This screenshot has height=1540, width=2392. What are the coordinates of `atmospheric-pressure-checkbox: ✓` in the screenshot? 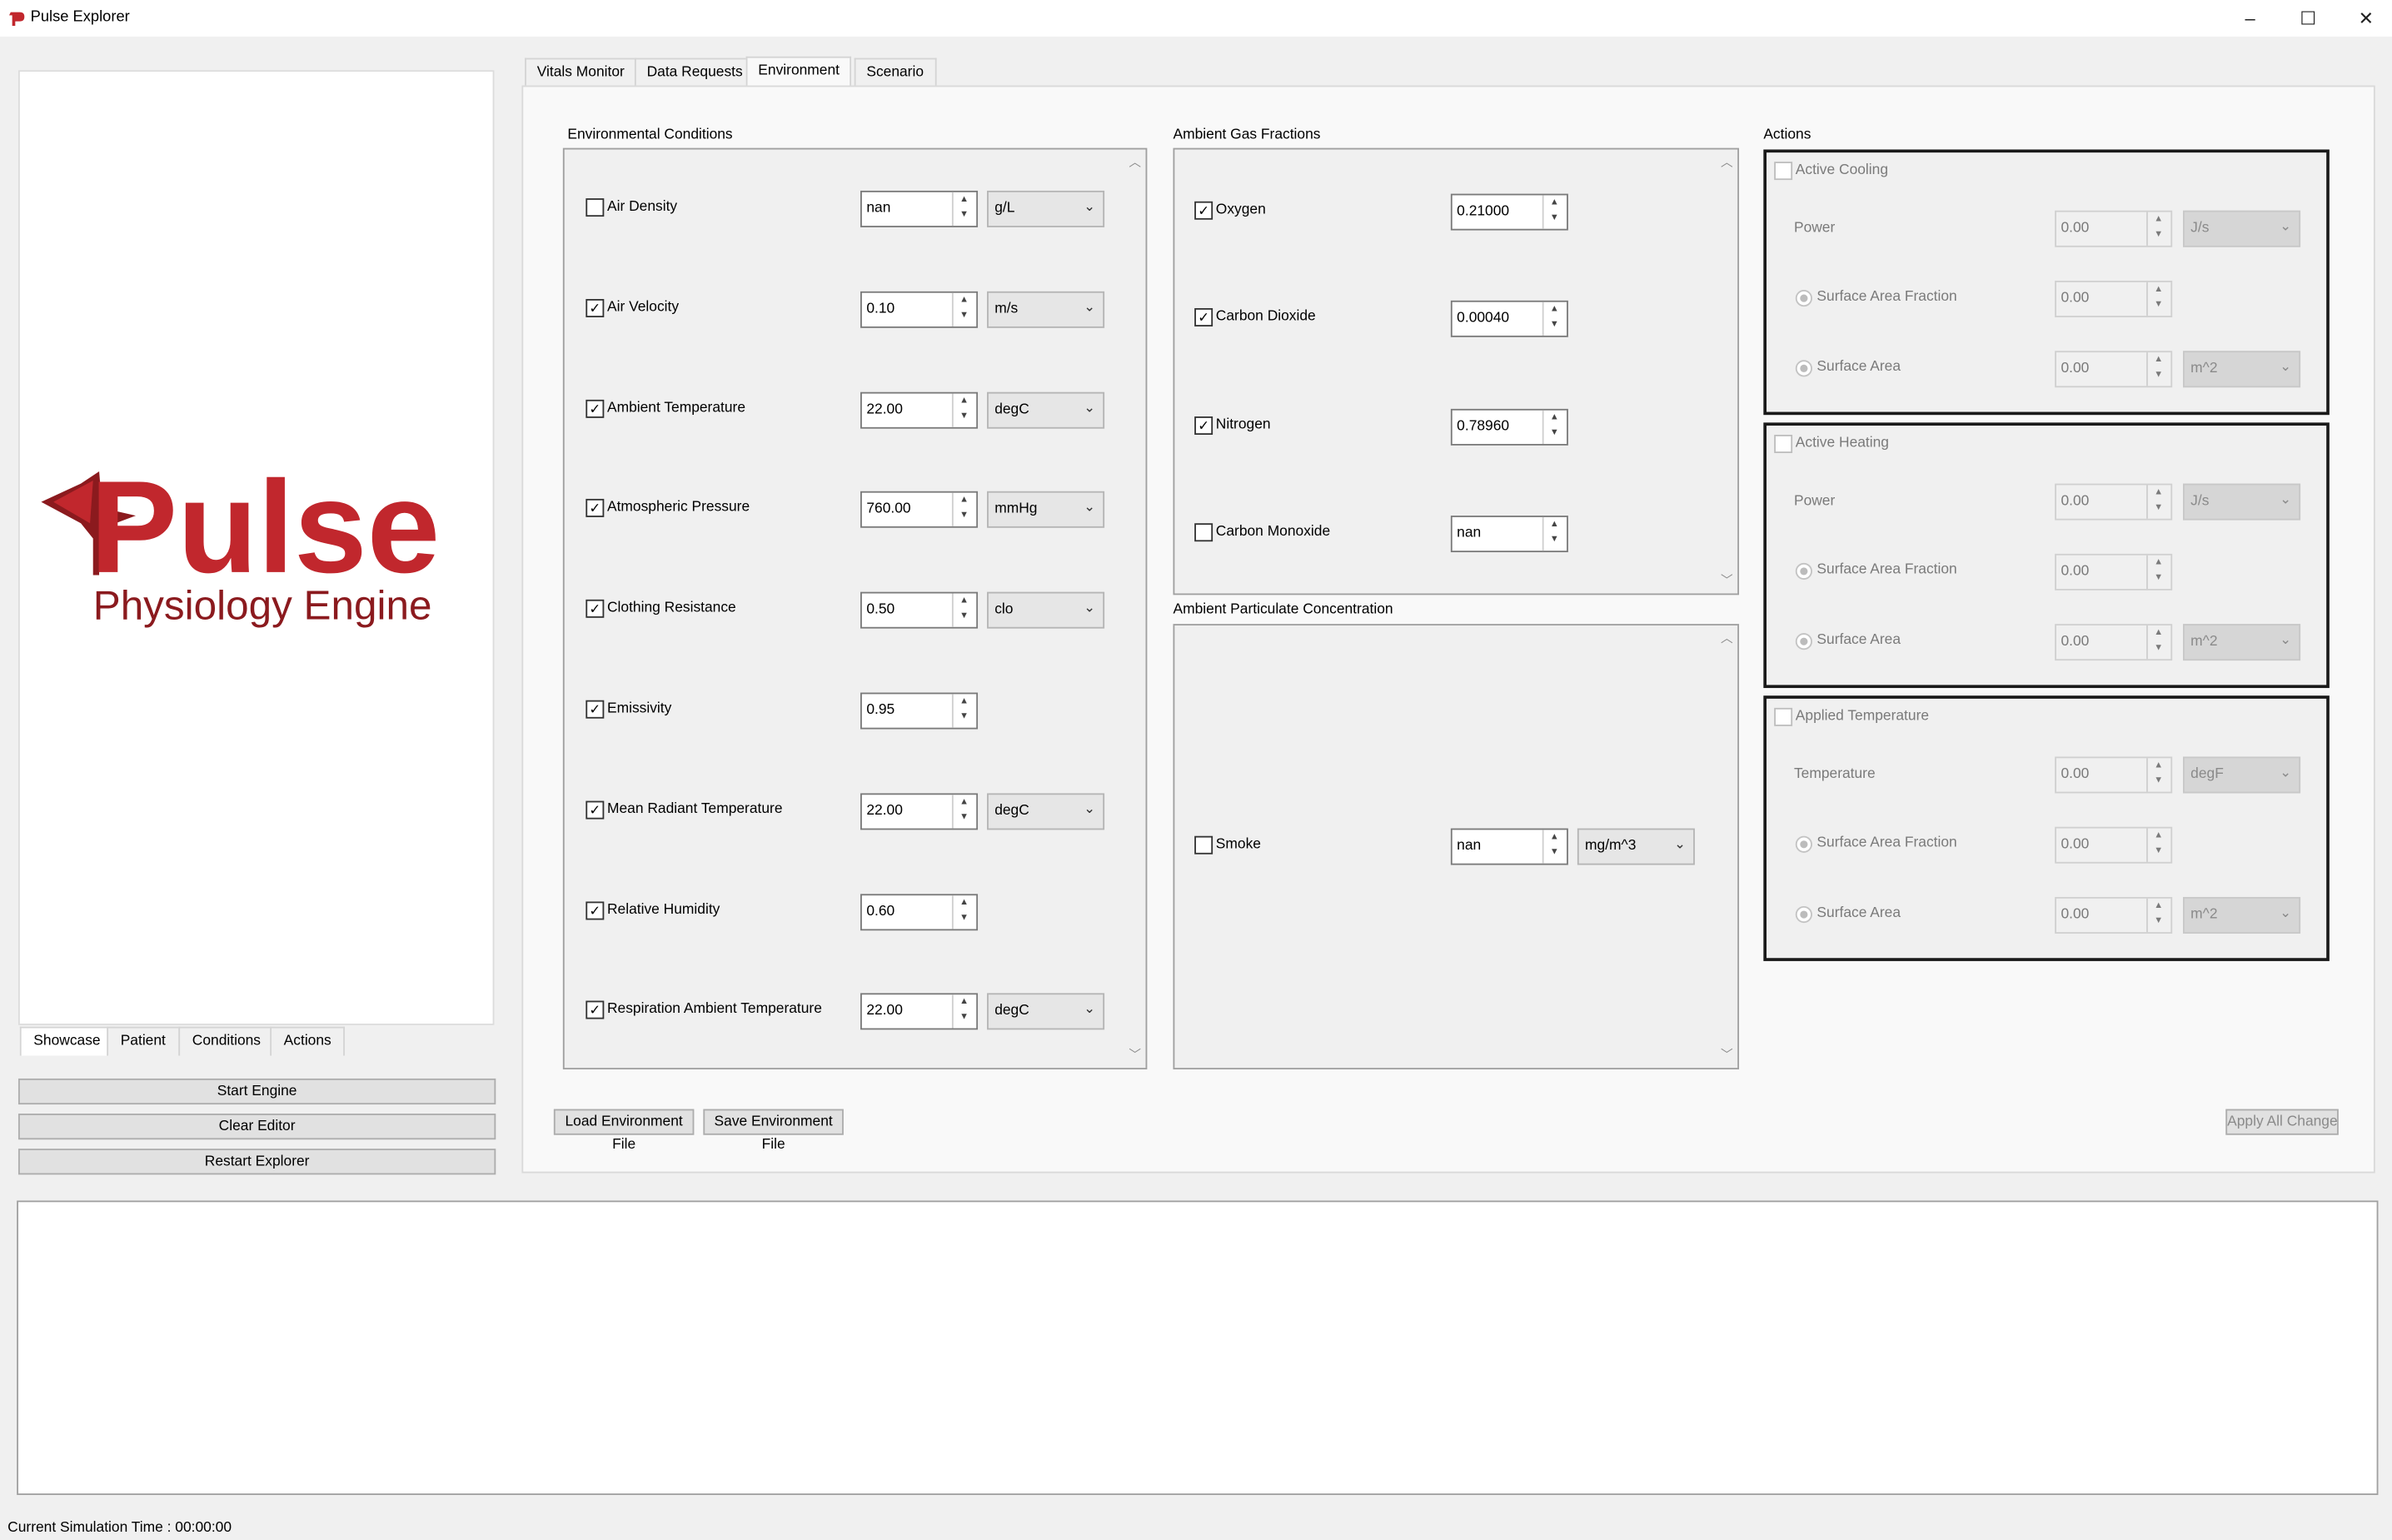 It's located at (596, 508).